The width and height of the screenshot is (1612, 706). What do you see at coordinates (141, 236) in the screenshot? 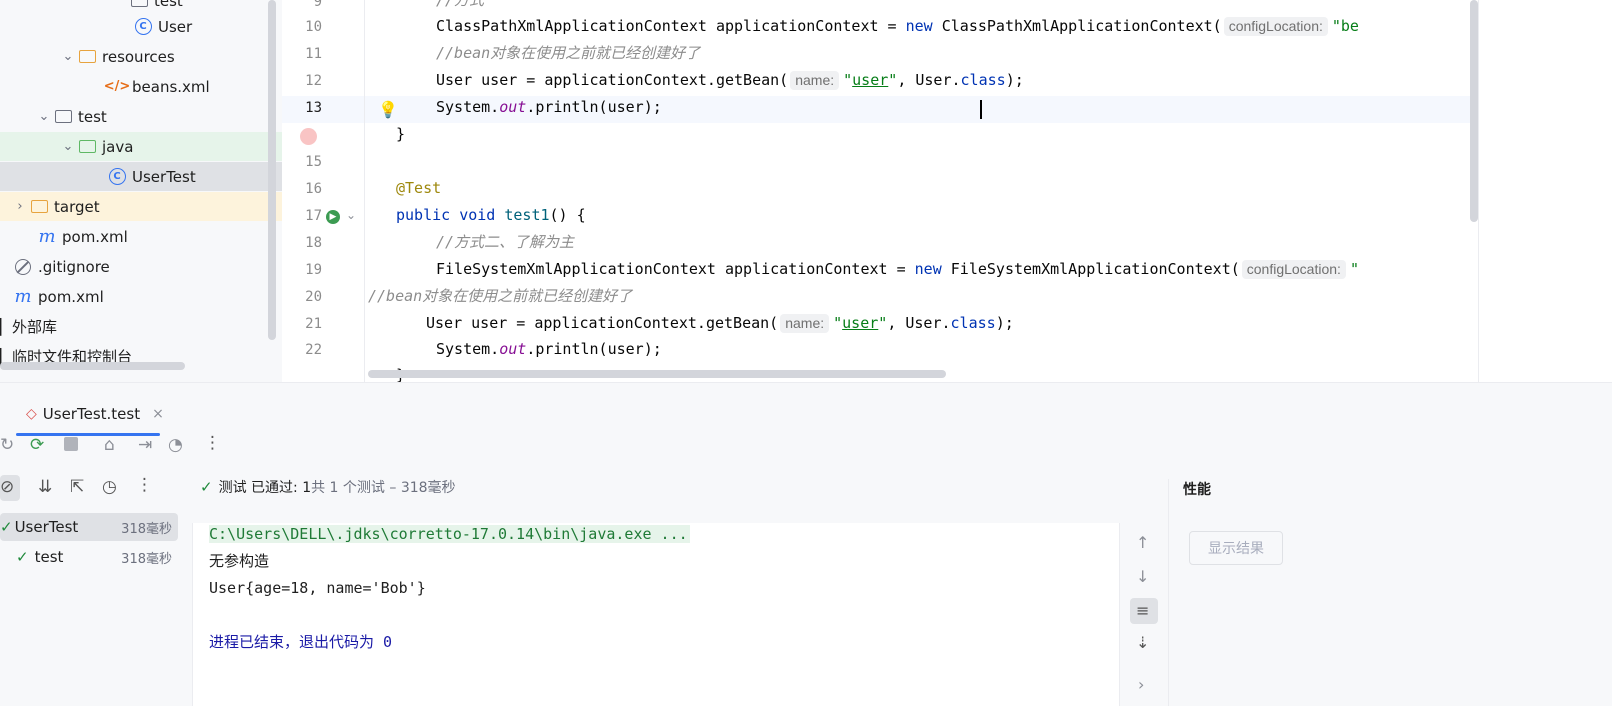
I see `tree-item-pom-xml-module: m pom.xml` at bounding box center [141, 236].